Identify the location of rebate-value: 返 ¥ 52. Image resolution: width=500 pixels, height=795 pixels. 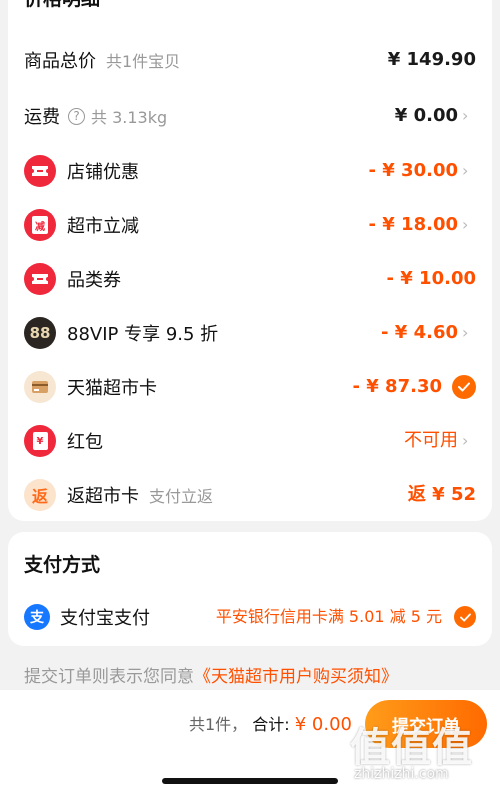
(441, 494).